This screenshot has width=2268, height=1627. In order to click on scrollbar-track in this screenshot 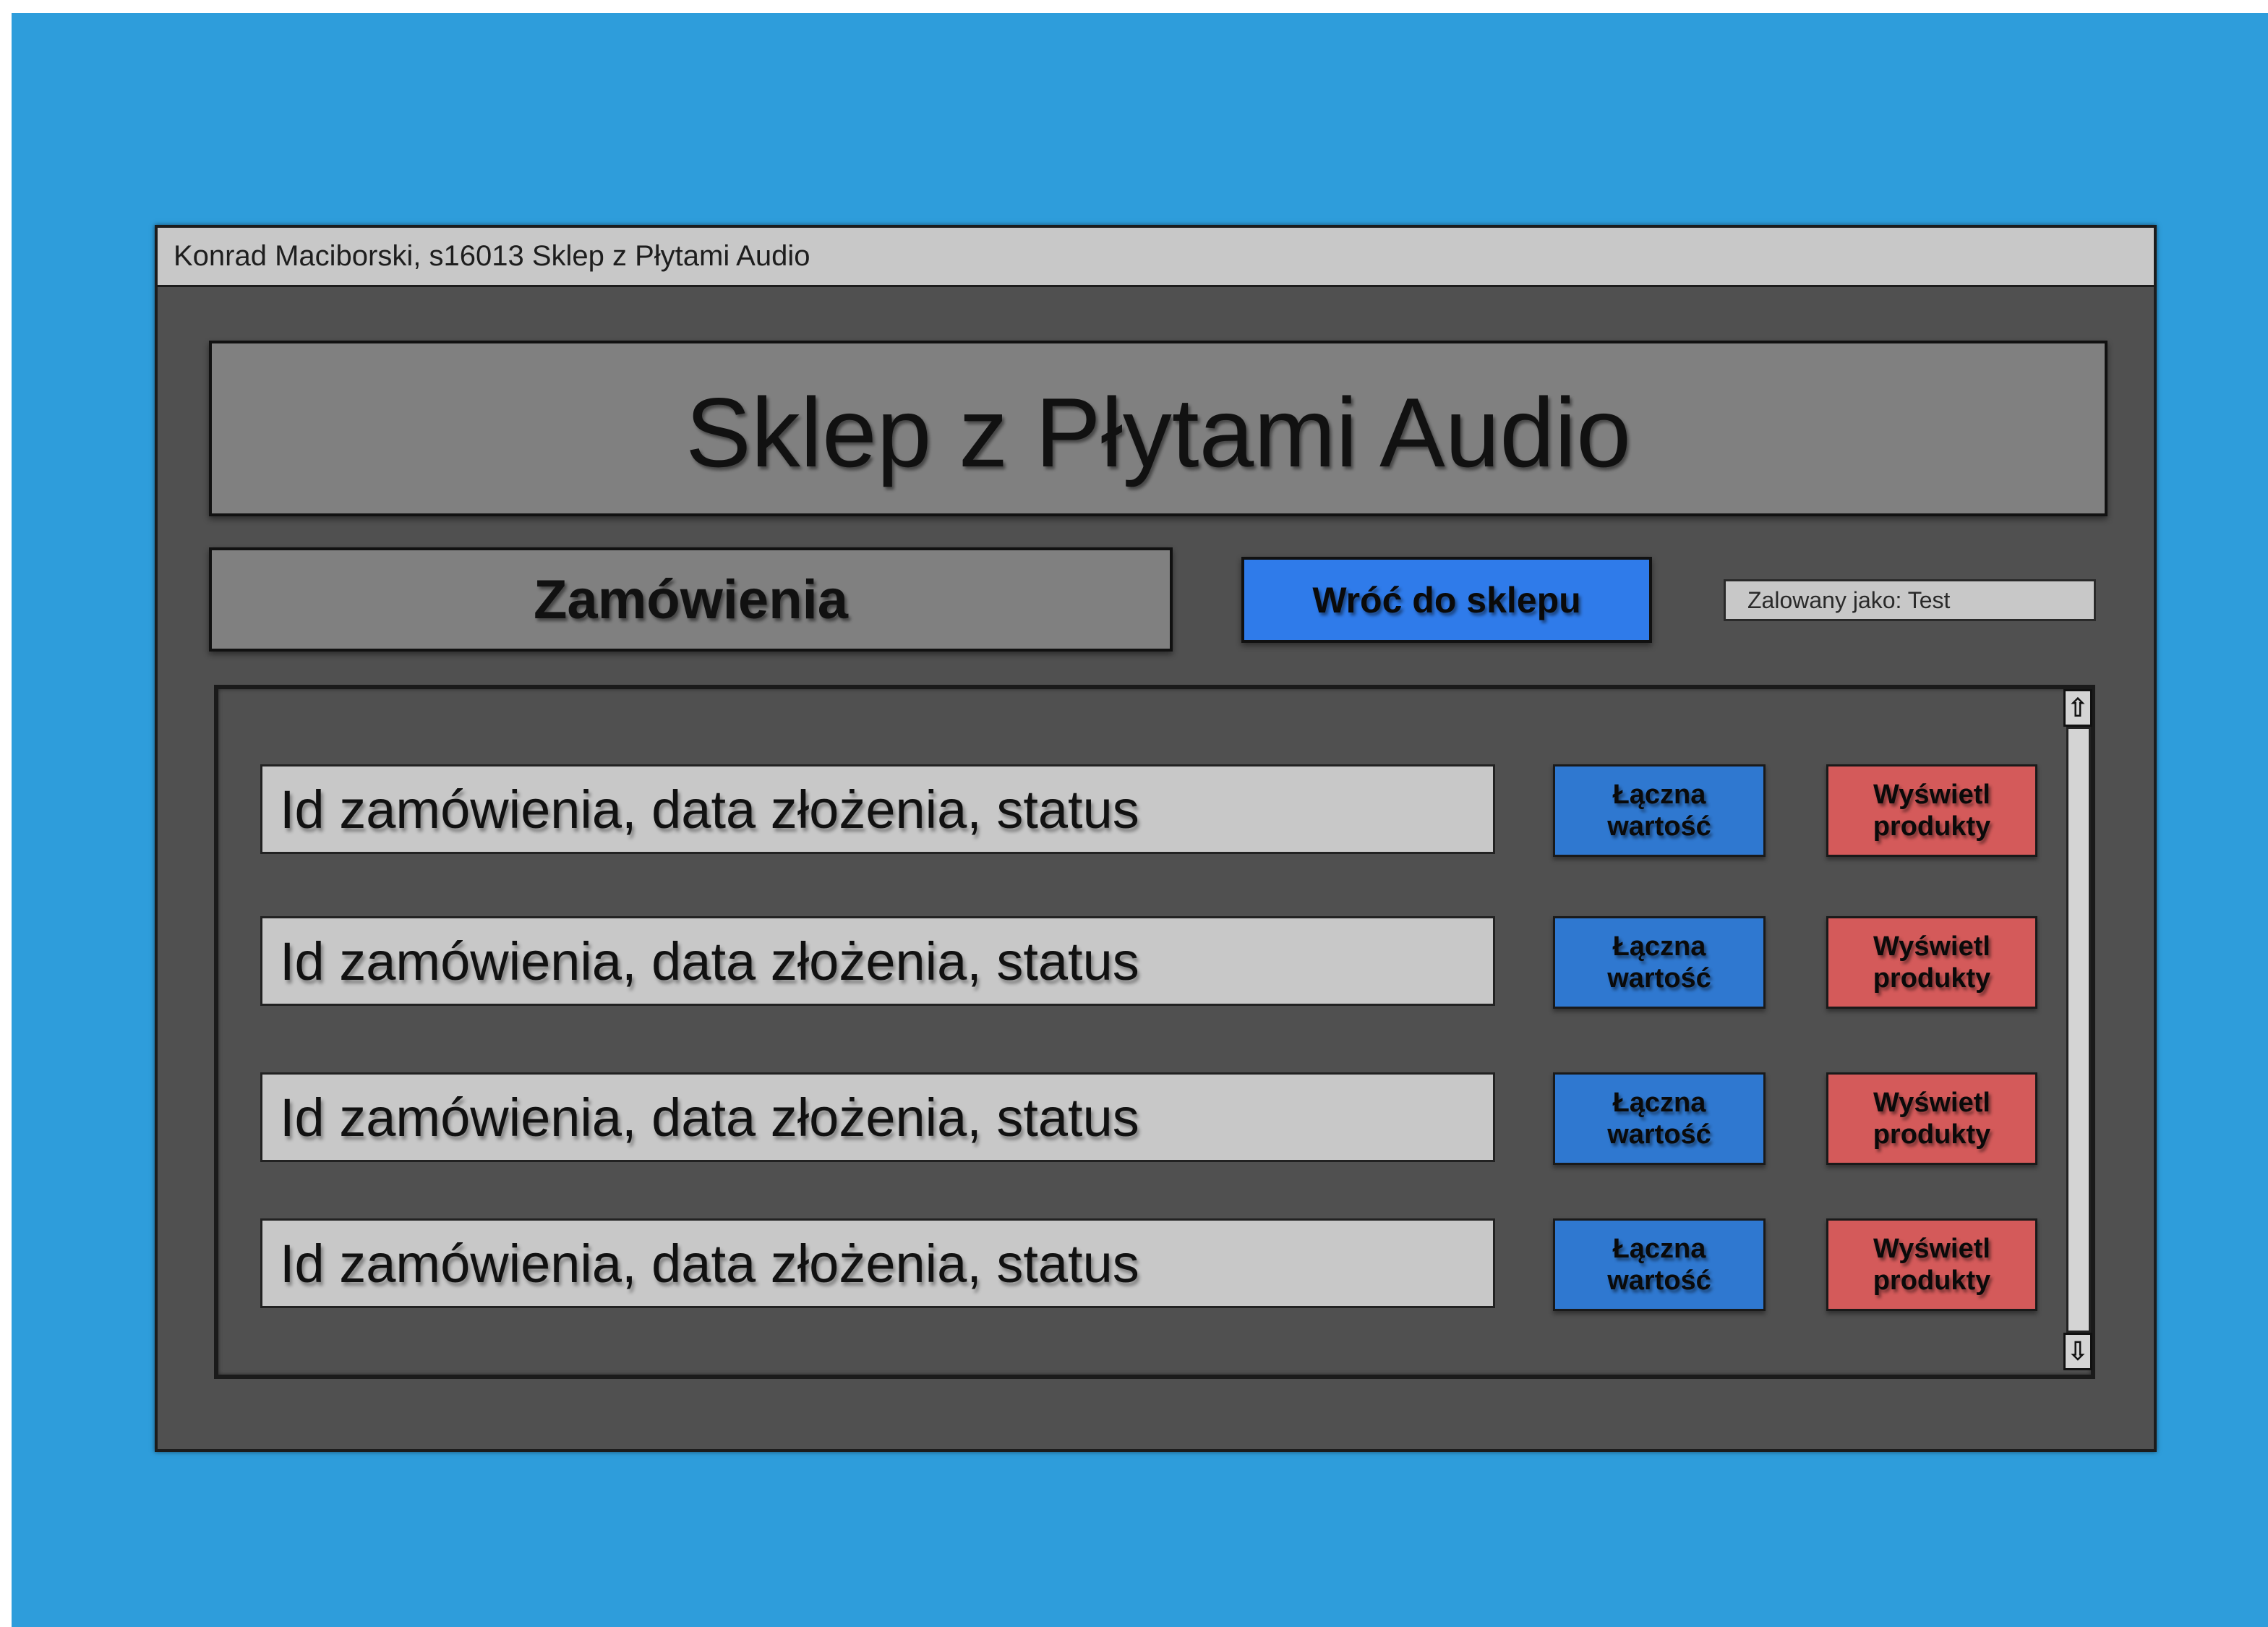, I will do `click(2078, 1030)`.